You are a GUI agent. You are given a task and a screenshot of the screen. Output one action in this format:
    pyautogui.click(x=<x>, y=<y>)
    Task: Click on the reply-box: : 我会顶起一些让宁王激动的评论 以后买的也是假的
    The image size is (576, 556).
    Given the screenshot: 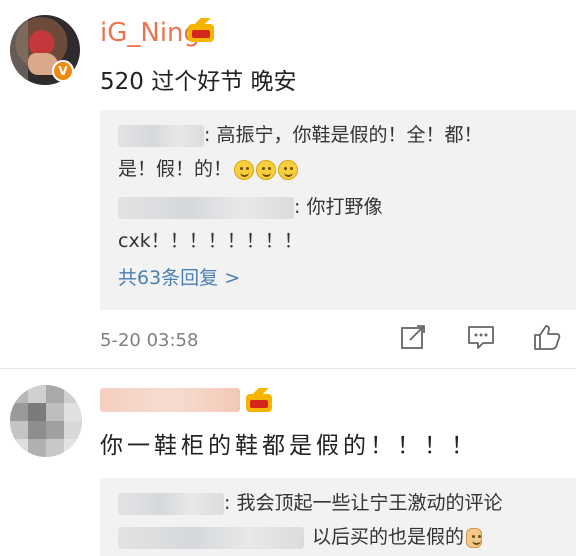 What is the action you would take?
    pyautogui.click(x=338, y=517)
    